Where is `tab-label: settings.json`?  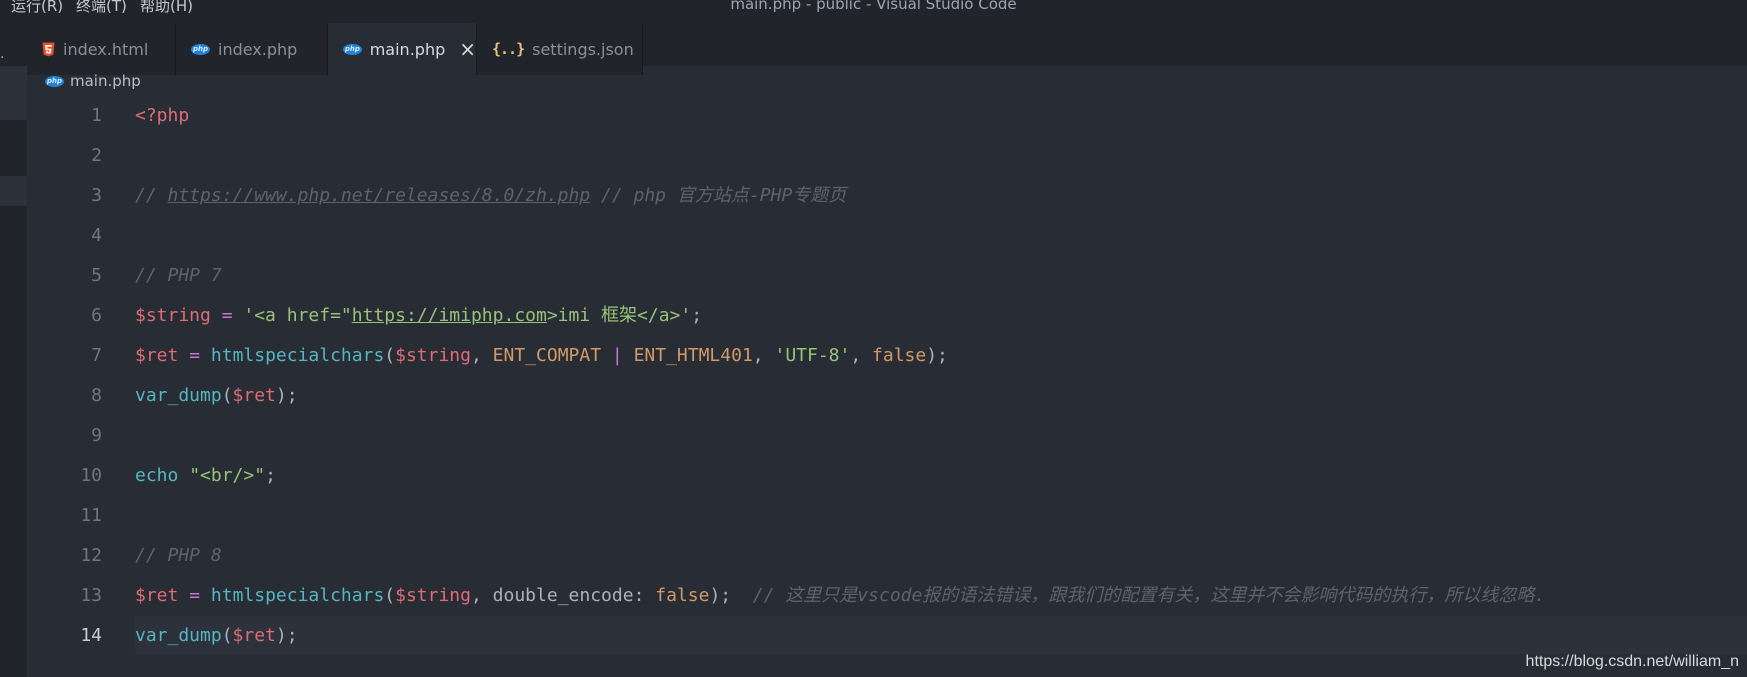
tab-label: settings.json is located at coordinates (583, 49).